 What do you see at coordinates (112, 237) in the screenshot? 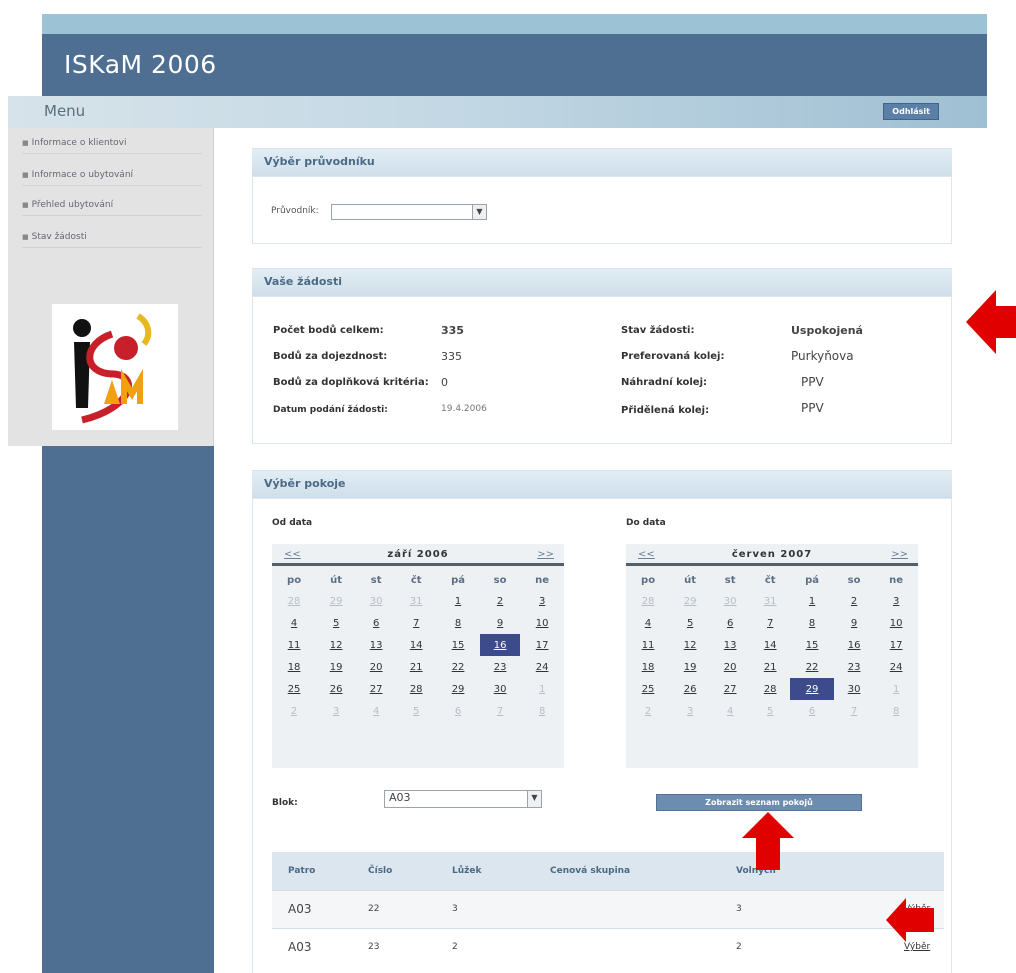
I see `sidebar-item-request-status: ■ Stav žádosti` at bounding box center [112, 237].